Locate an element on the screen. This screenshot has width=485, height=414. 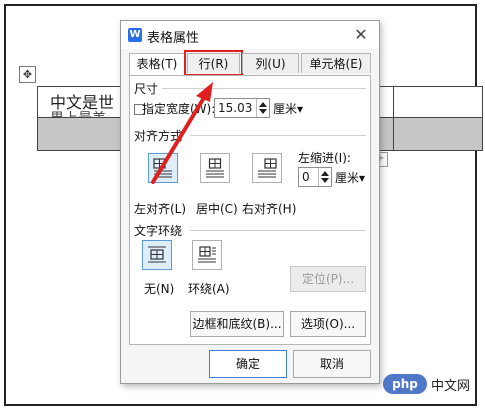
wrap-section-divider is located at coordinates (278, 230).